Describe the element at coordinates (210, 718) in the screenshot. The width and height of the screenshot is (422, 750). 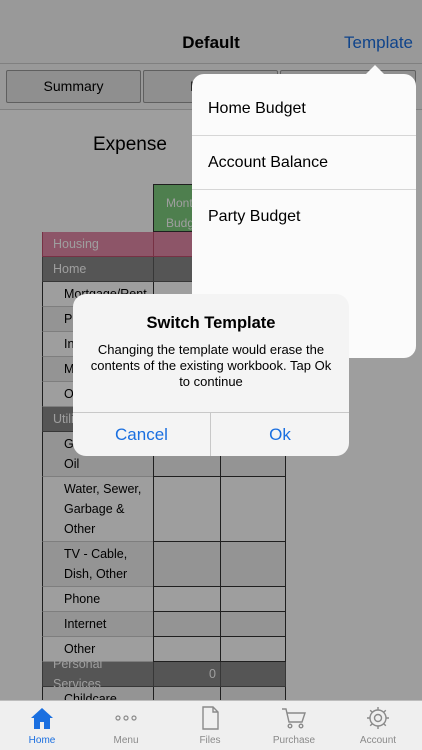
I see `file-icon` at that location.